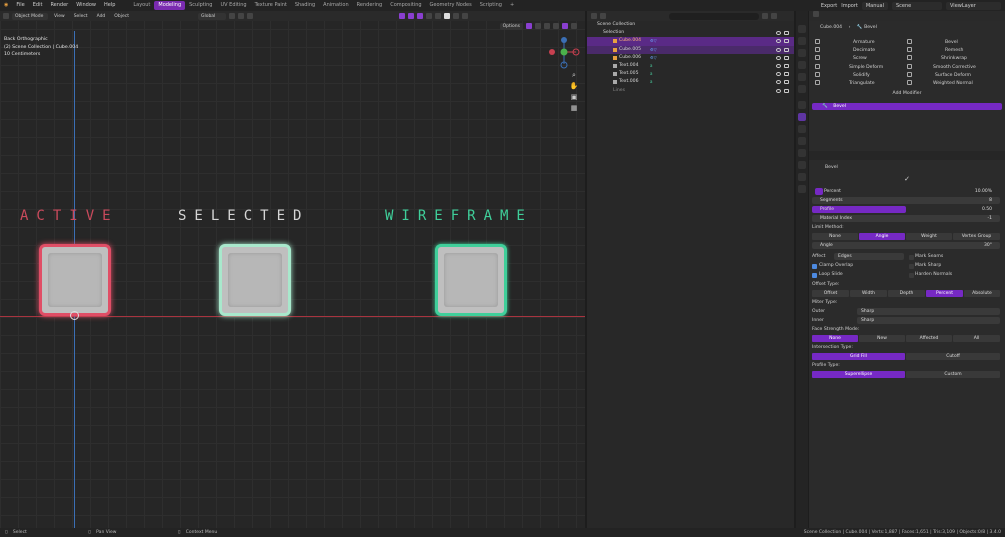  Describe the element at coordinates (491, 5) in the screenshot. I see `tab-scripting: Scripting` at that location.